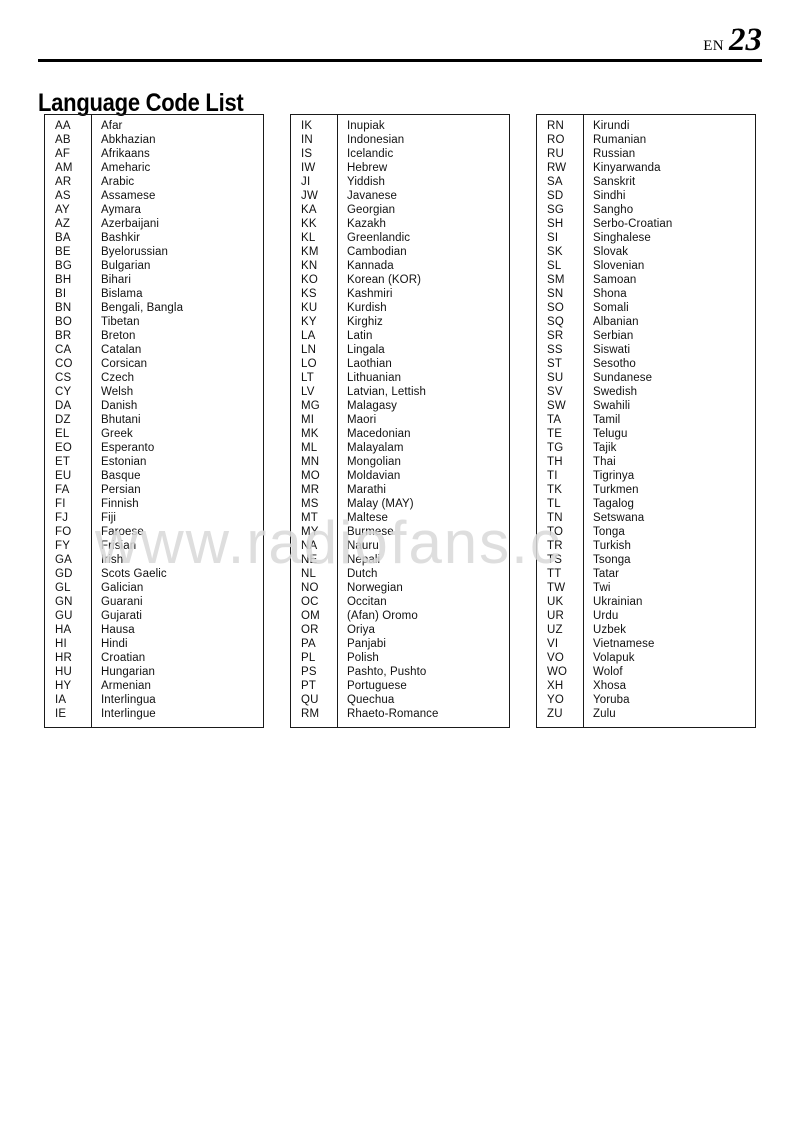  Describe the element at coordinates (400, 252) in the screenshot. I see `table-row: KM Cambodian` at that location.